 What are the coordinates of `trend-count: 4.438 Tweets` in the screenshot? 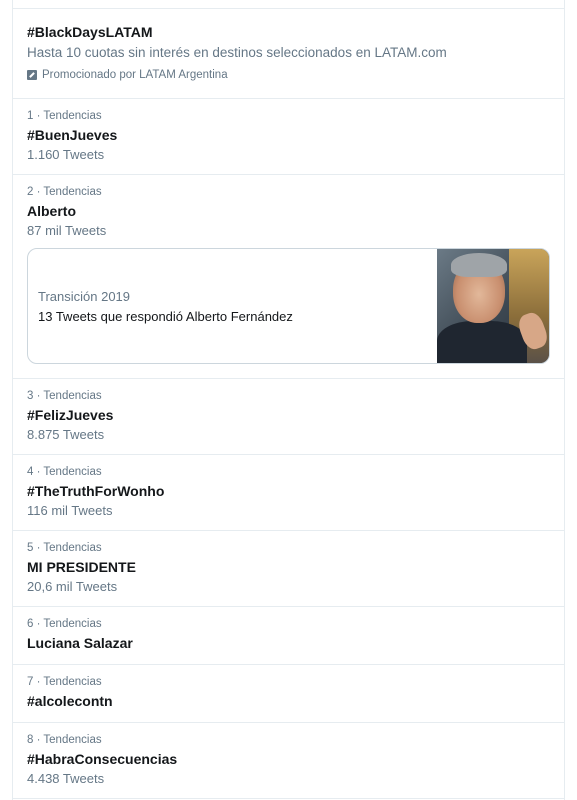 It's located at (66, 778).